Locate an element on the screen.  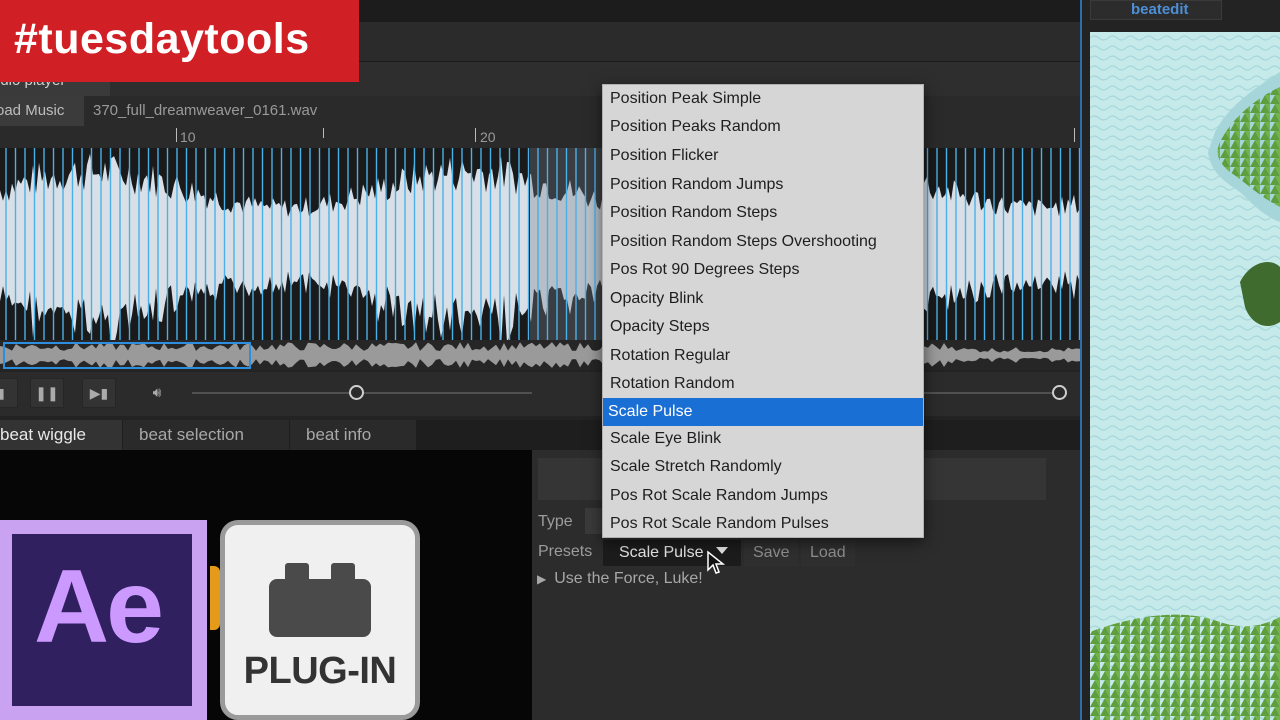
type-label: Type is located at coordinates (555, 521).